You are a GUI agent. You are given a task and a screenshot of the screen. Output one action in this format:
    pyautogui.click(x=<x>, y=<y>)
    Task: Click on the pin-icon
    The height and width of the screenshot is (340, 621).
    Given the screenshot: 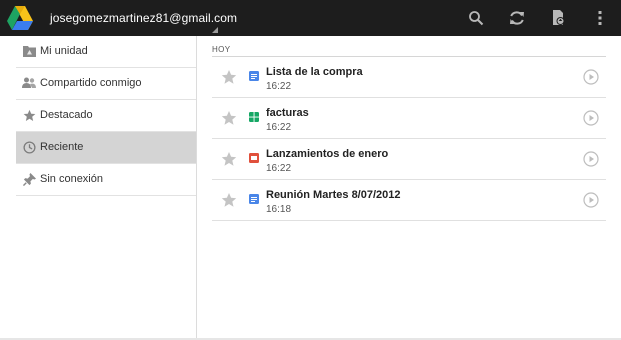 What is the action you would take?
    pyautogui.click(x=29, y=179)
    